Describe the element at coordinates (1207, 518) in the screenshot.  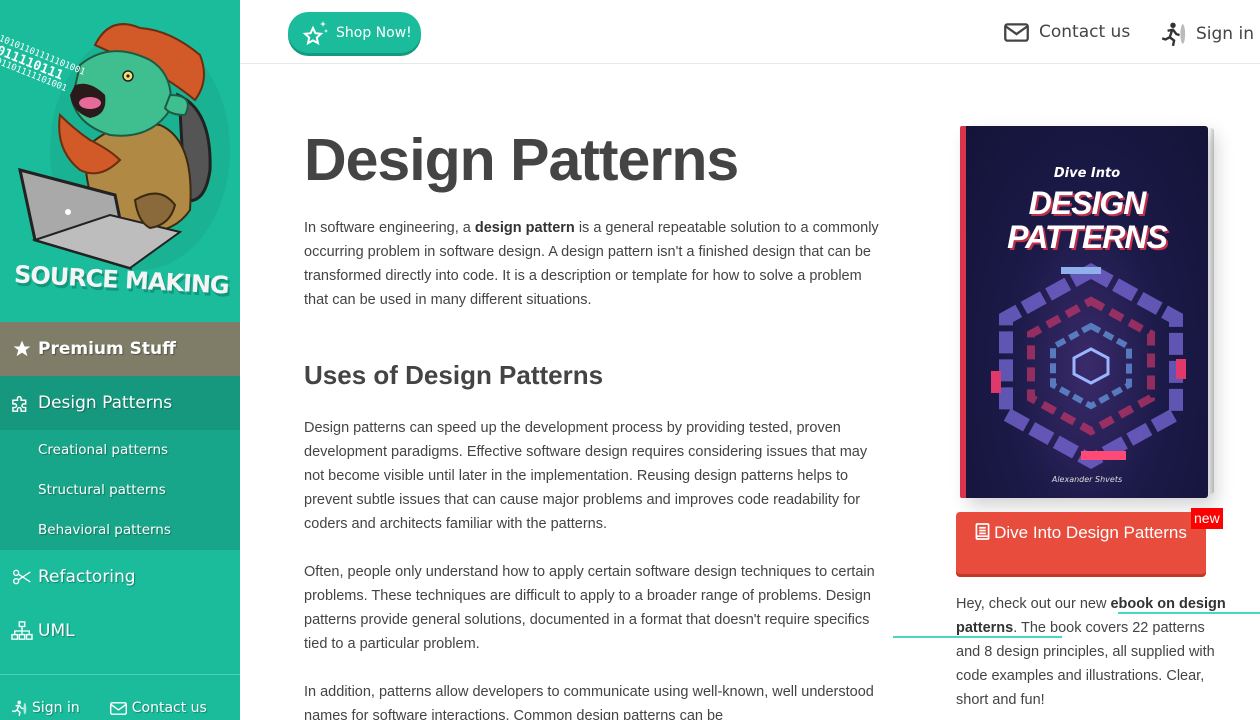
I see `new-badge: new` at that location.